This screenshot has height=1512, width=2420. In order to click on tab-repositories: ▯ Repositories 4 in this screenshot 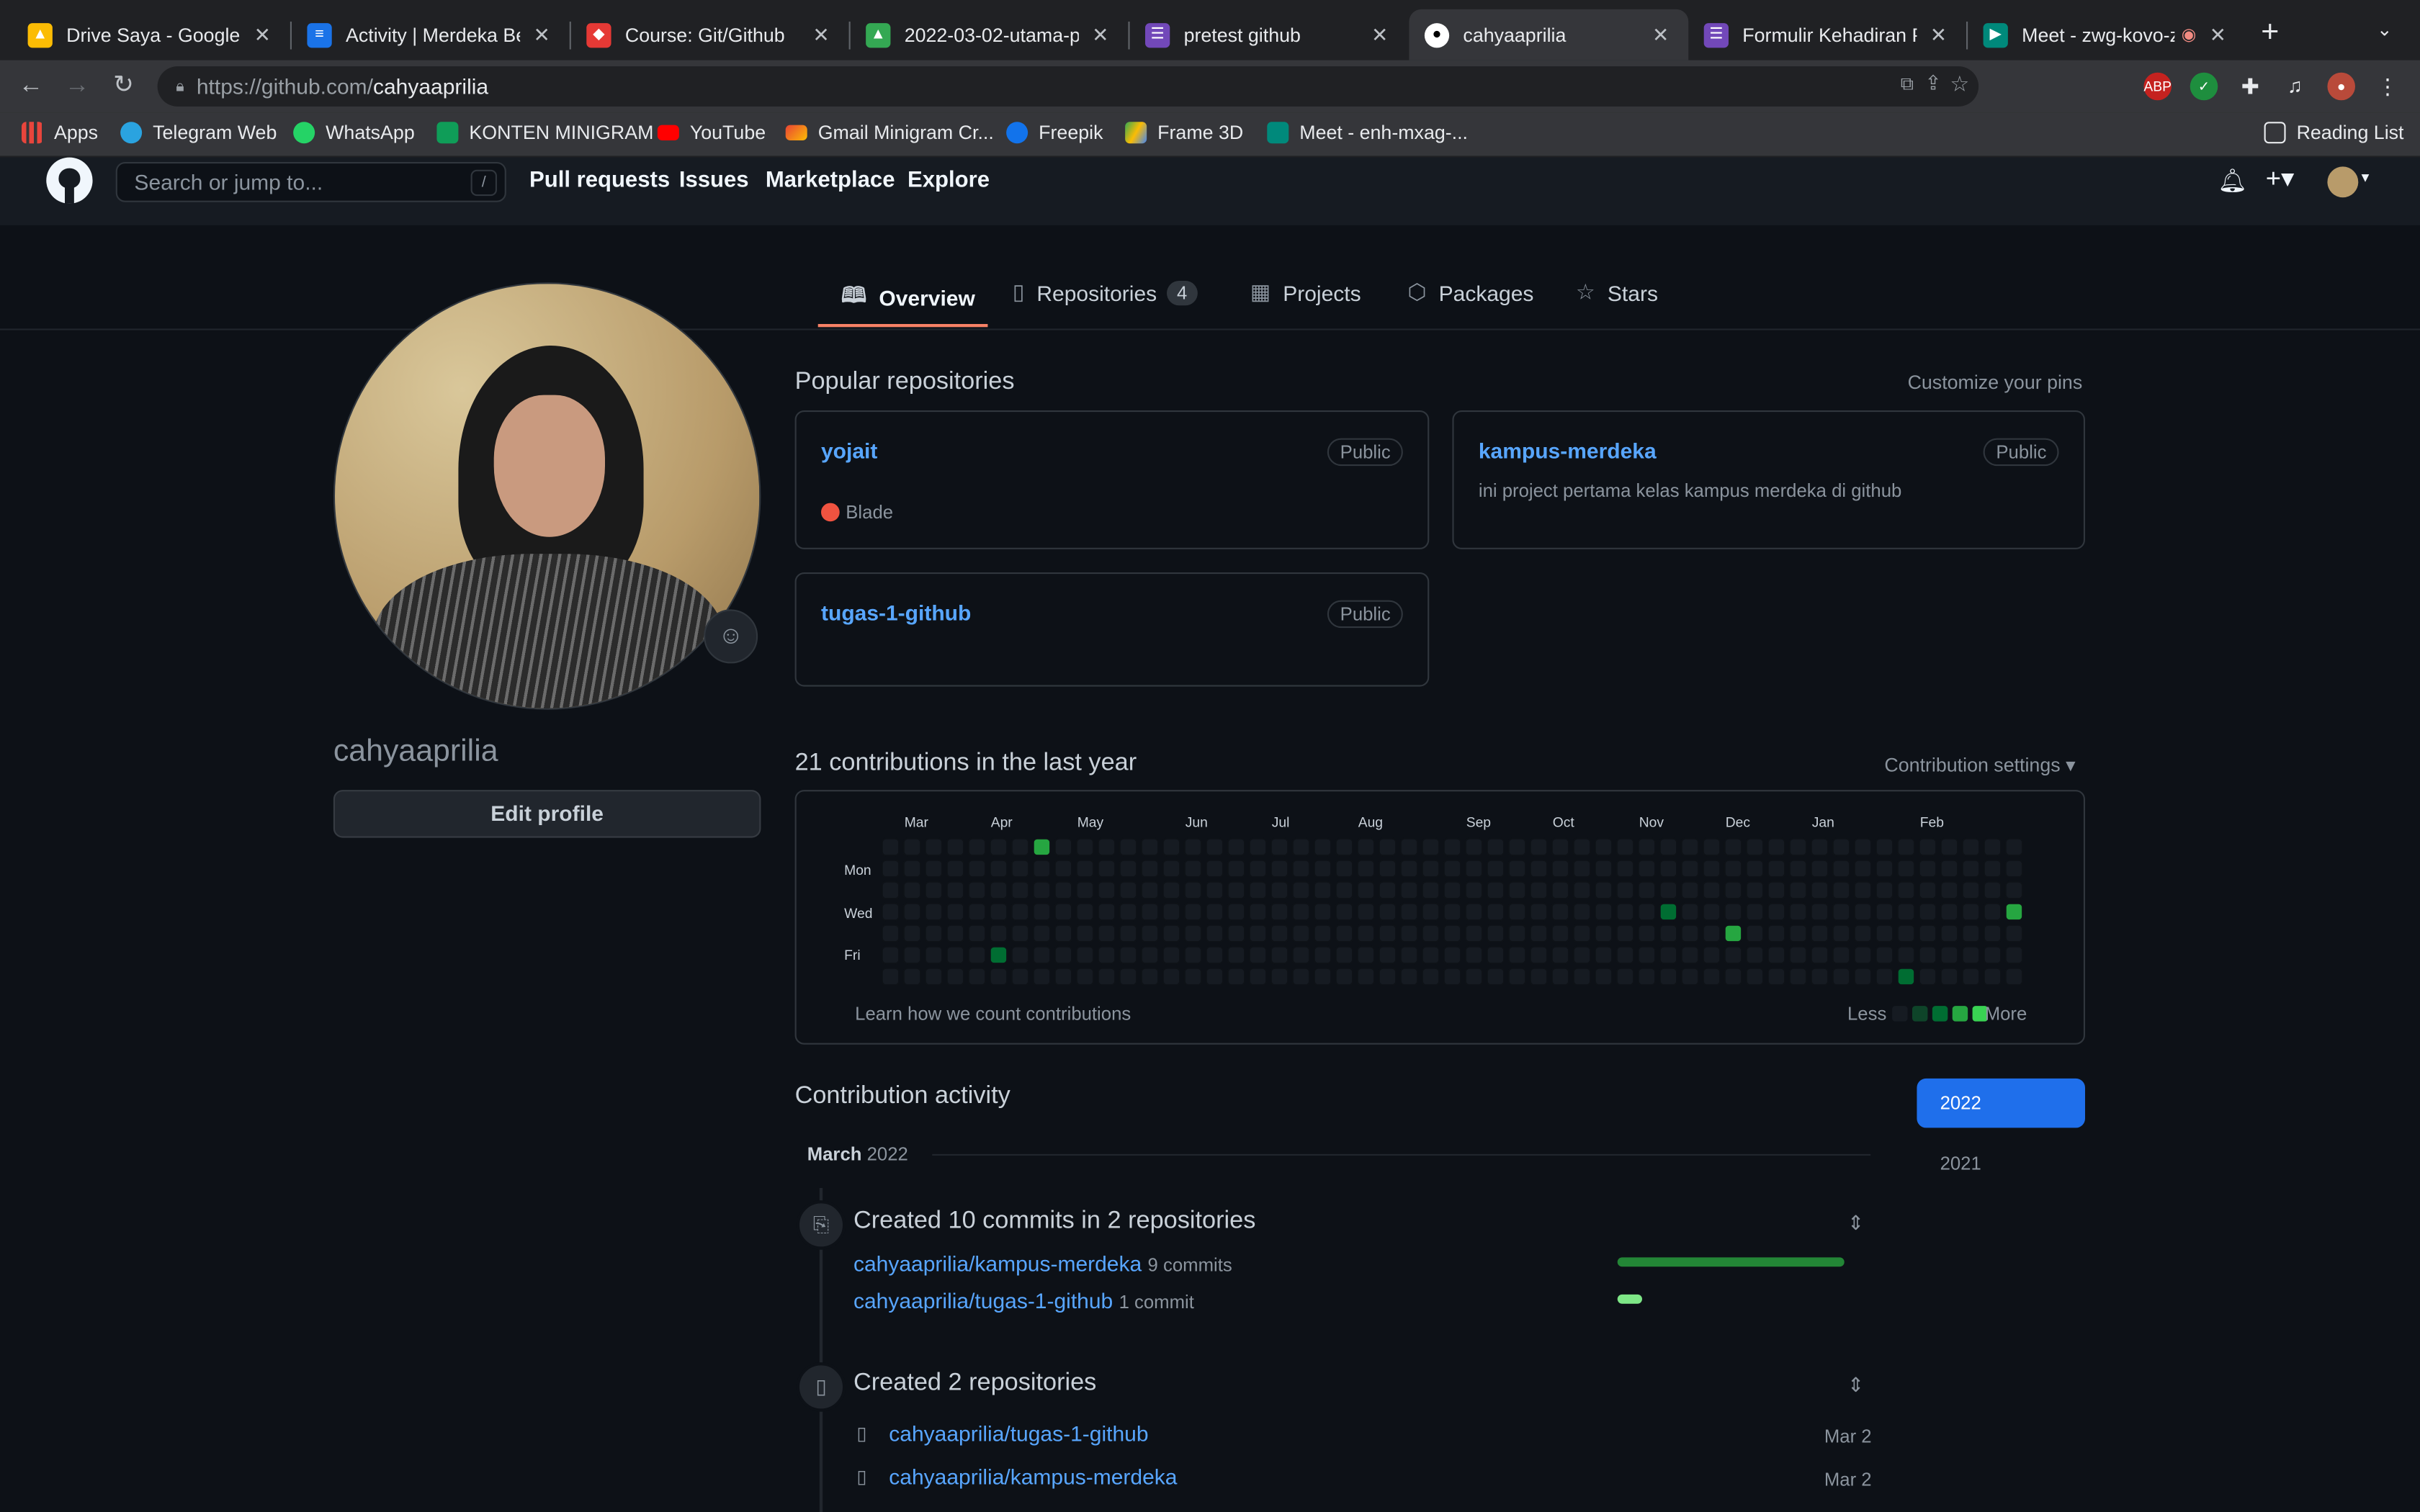, I will do `click(1105, 292)`.